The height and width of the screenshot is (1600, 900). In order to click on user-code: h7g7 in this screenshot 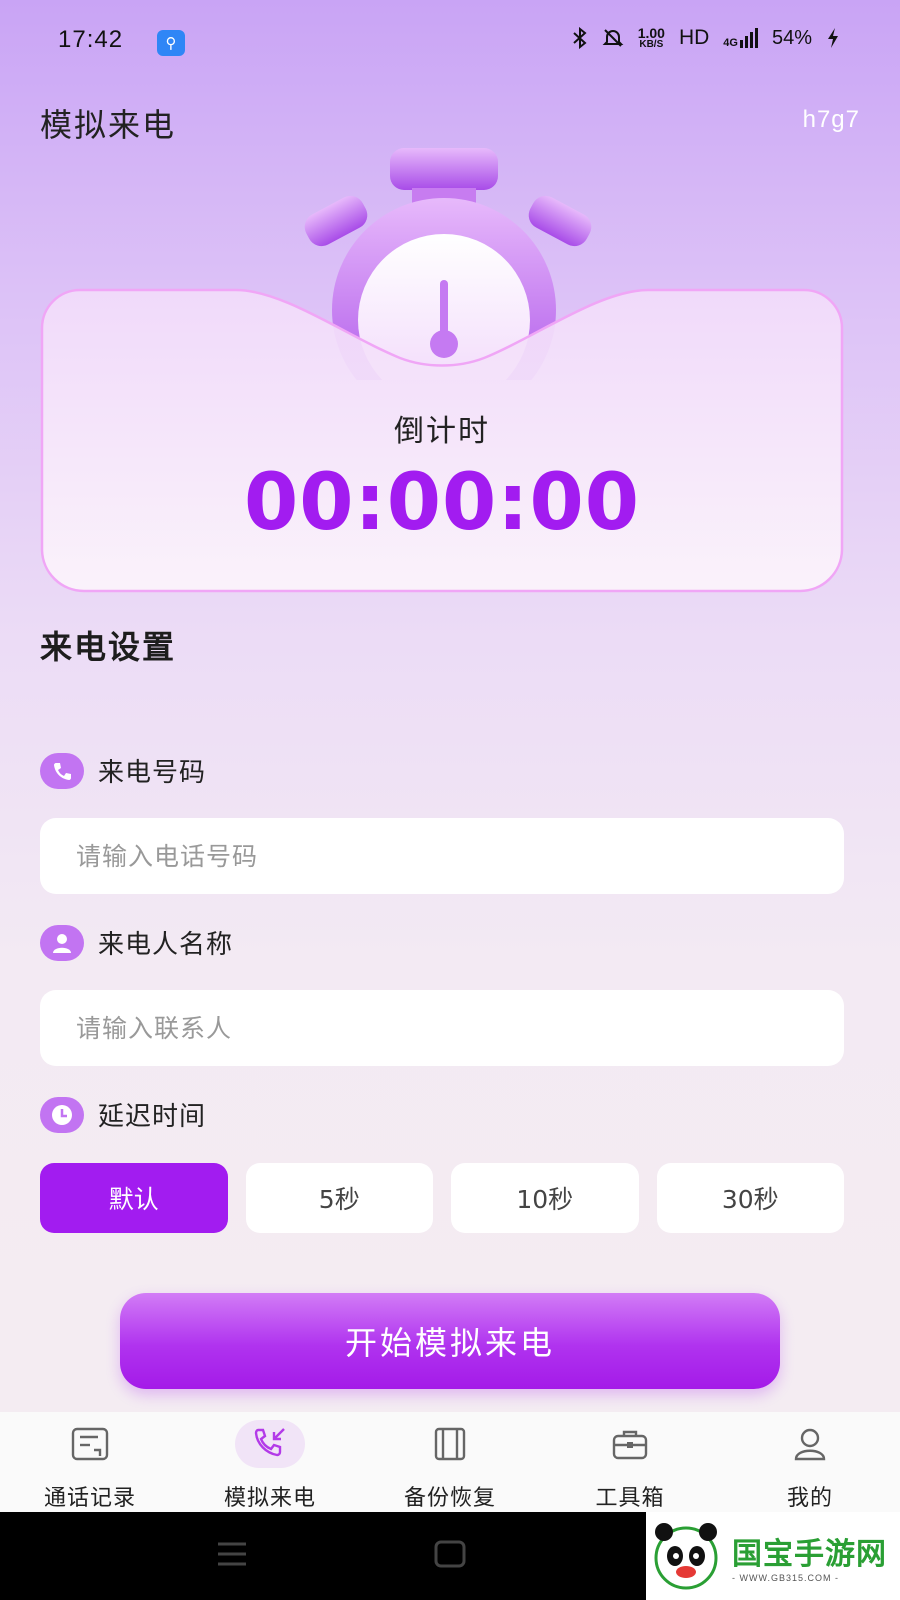, I will do `click(831, 120)`.